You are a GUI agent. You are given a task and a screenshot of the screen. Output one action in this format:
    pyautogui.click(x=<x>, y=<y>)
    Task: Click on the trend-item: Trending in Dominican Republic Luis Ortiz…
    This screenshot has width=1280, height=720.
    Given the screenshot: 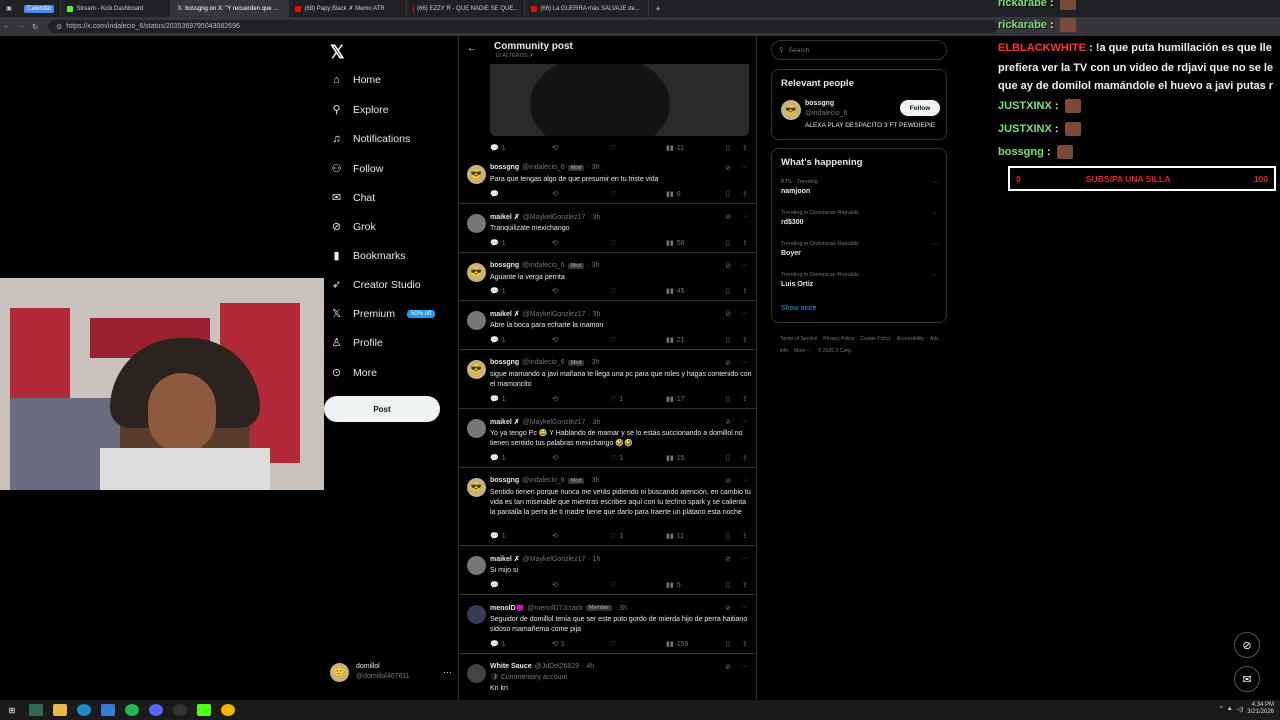 What is the action you would take?
    pyautogui.click(x=860, y=280)
    